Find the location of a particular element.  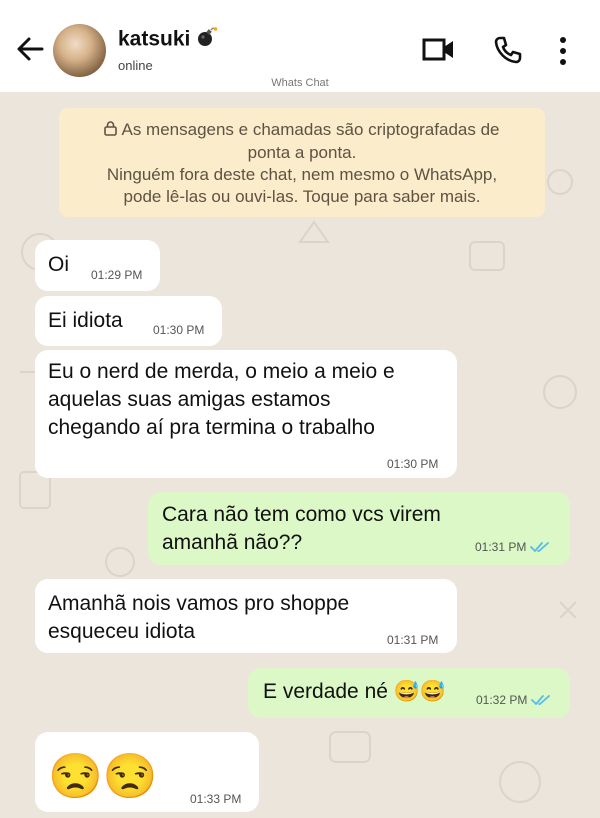

message-text-line: esqueceu idiota is located at coordinates (122, 631).